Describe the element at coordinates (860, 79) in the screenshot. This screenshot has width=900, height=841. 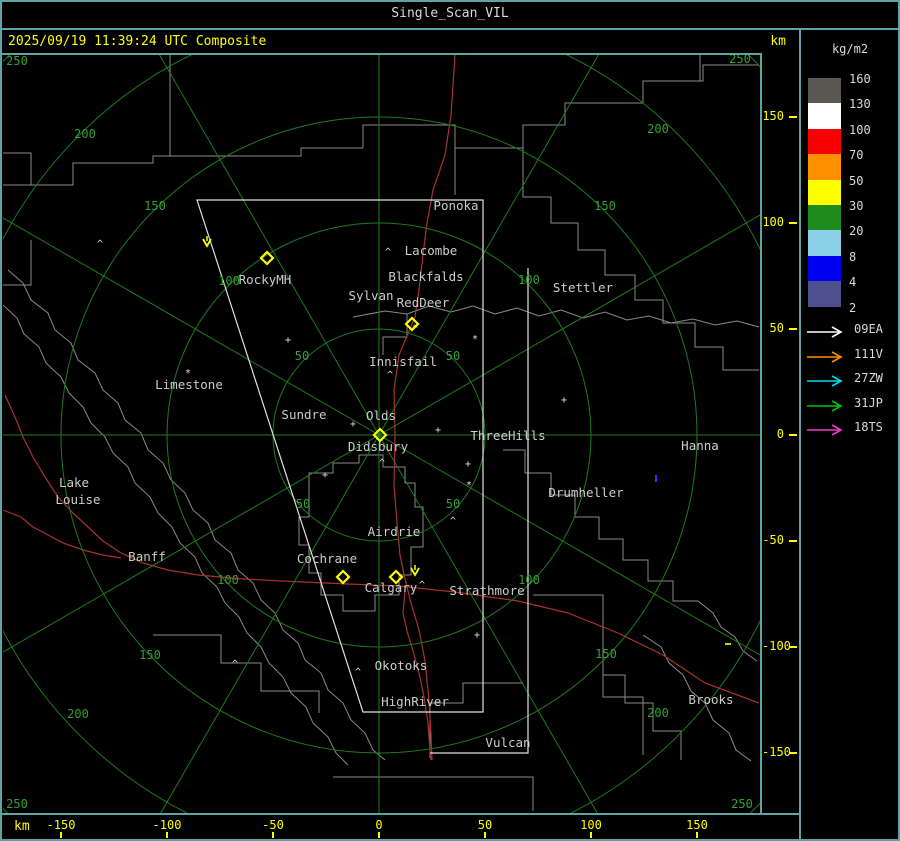
I see `scale-value-label: 160` at that location.